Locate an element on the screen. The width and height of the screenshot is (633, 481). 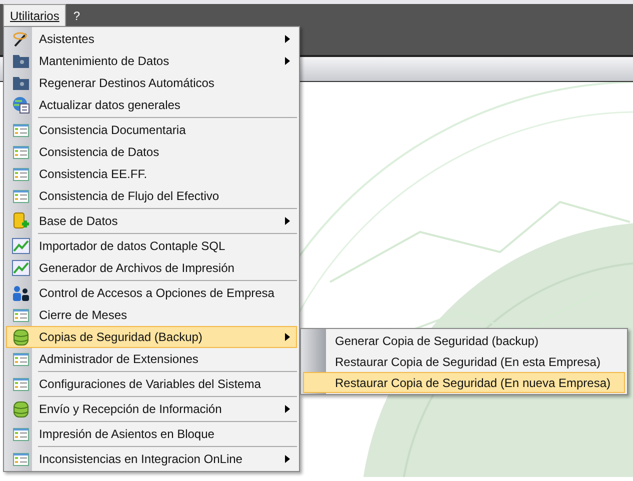
menu-item: Control de Accesos a Opciones de Empresa is located at coordinates (151, 293).